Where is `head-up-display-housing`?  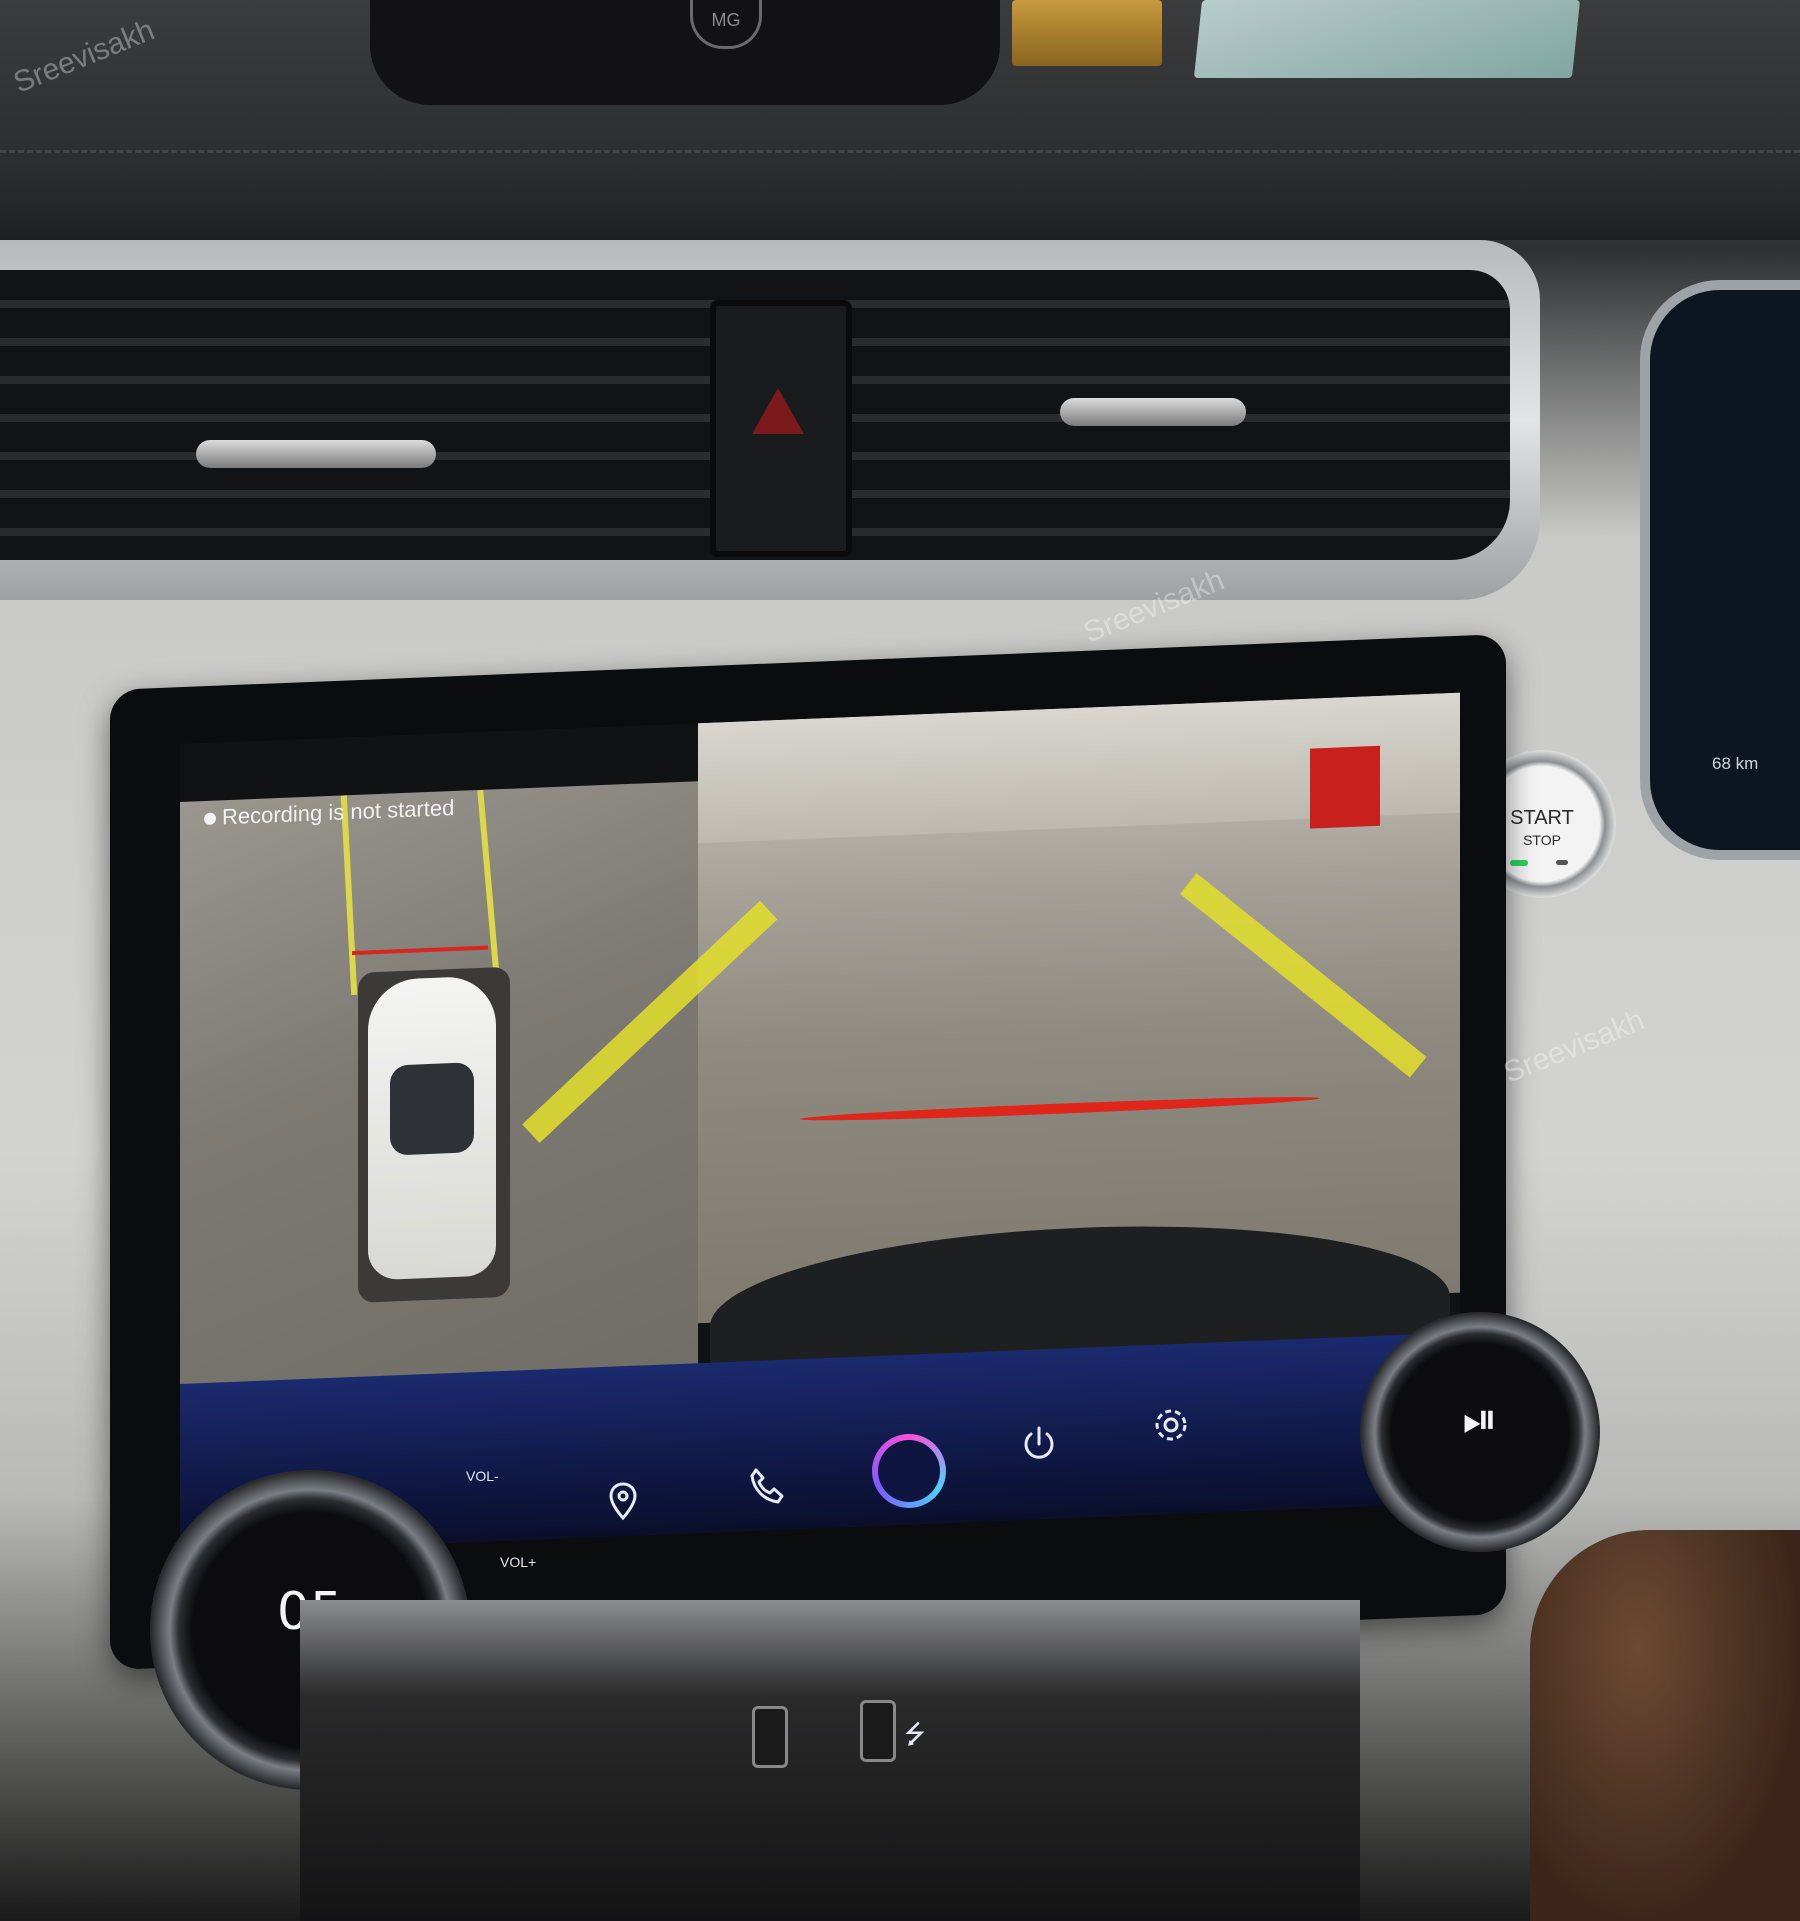 head-up-display-housing is located at coordinates (685, 52).